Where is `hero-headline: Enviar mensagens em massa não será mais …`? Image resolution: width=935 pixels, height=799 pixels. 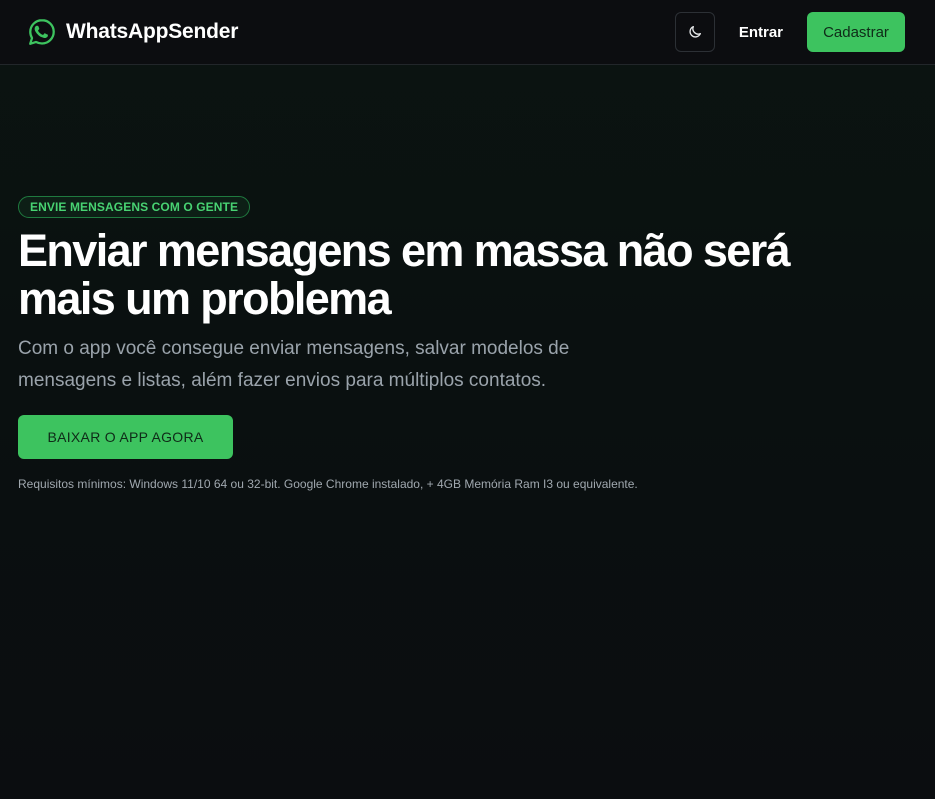 hero-headline: Enviar mensagens em massa não será mais … is located at coordinates (404, 274).